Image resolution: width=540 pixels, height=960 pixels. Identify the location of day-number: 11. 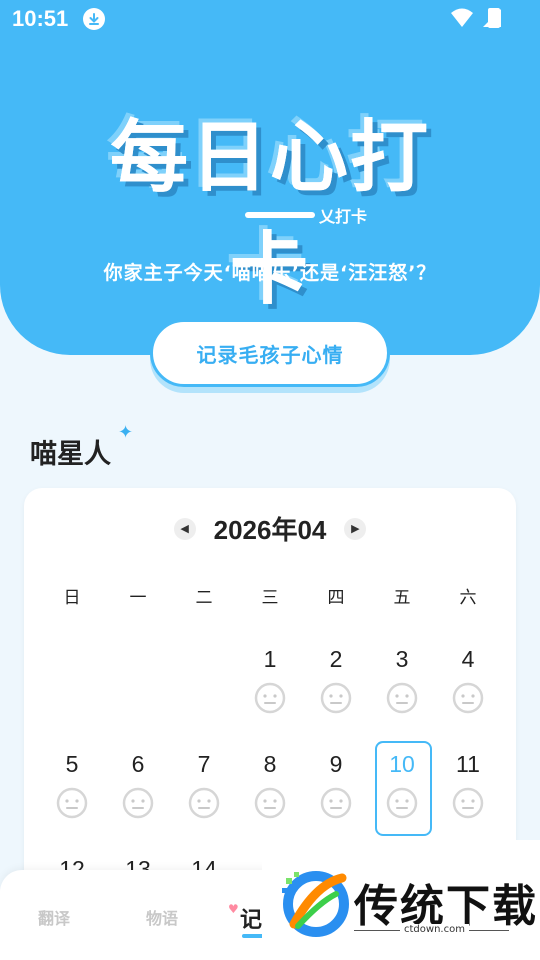
(468, 764).